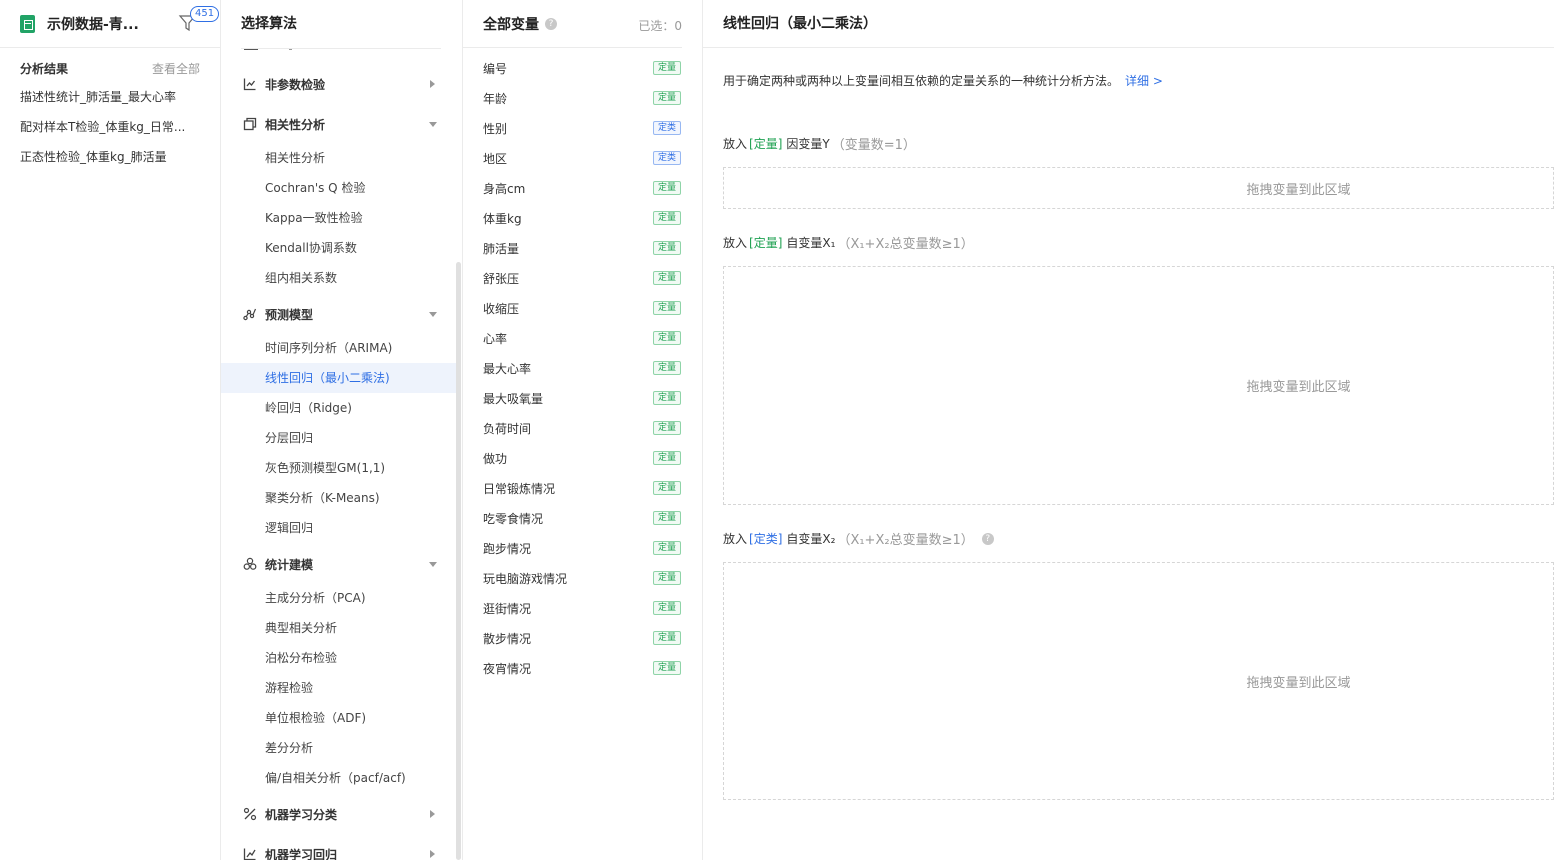 The image size is (1554, 860). I want to click on algorithm-item: 组内相关系数, so click(338, 278).